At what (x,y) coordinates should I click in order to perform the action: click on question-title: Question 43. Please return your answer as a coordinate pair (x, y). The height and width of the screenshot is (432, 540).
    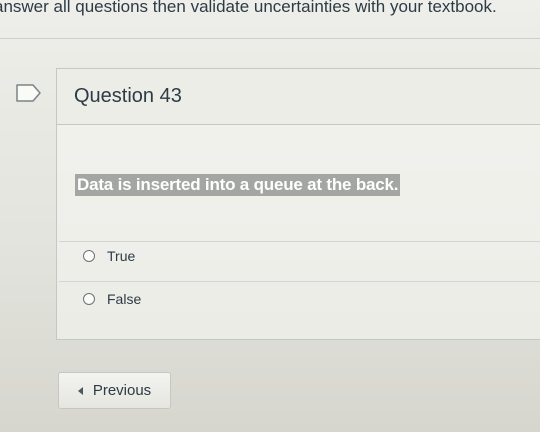
    Looking at the image, I should click on (128, 96).